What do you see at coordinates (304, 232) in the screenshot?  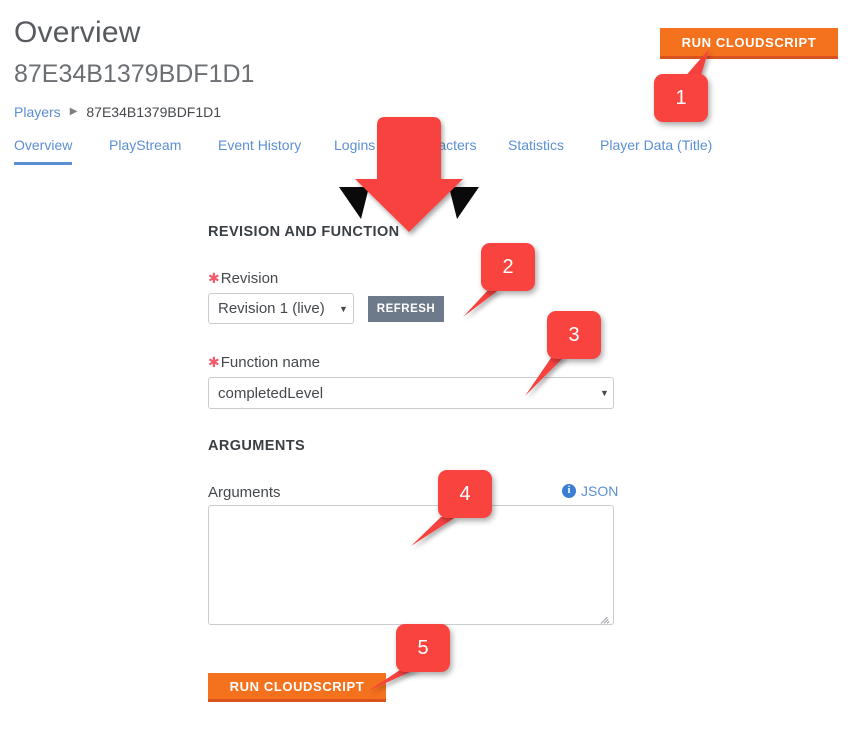 I see `section-heading-revision-and-function: REVISION AND FUNCTION` at bounding box center [304, 232].